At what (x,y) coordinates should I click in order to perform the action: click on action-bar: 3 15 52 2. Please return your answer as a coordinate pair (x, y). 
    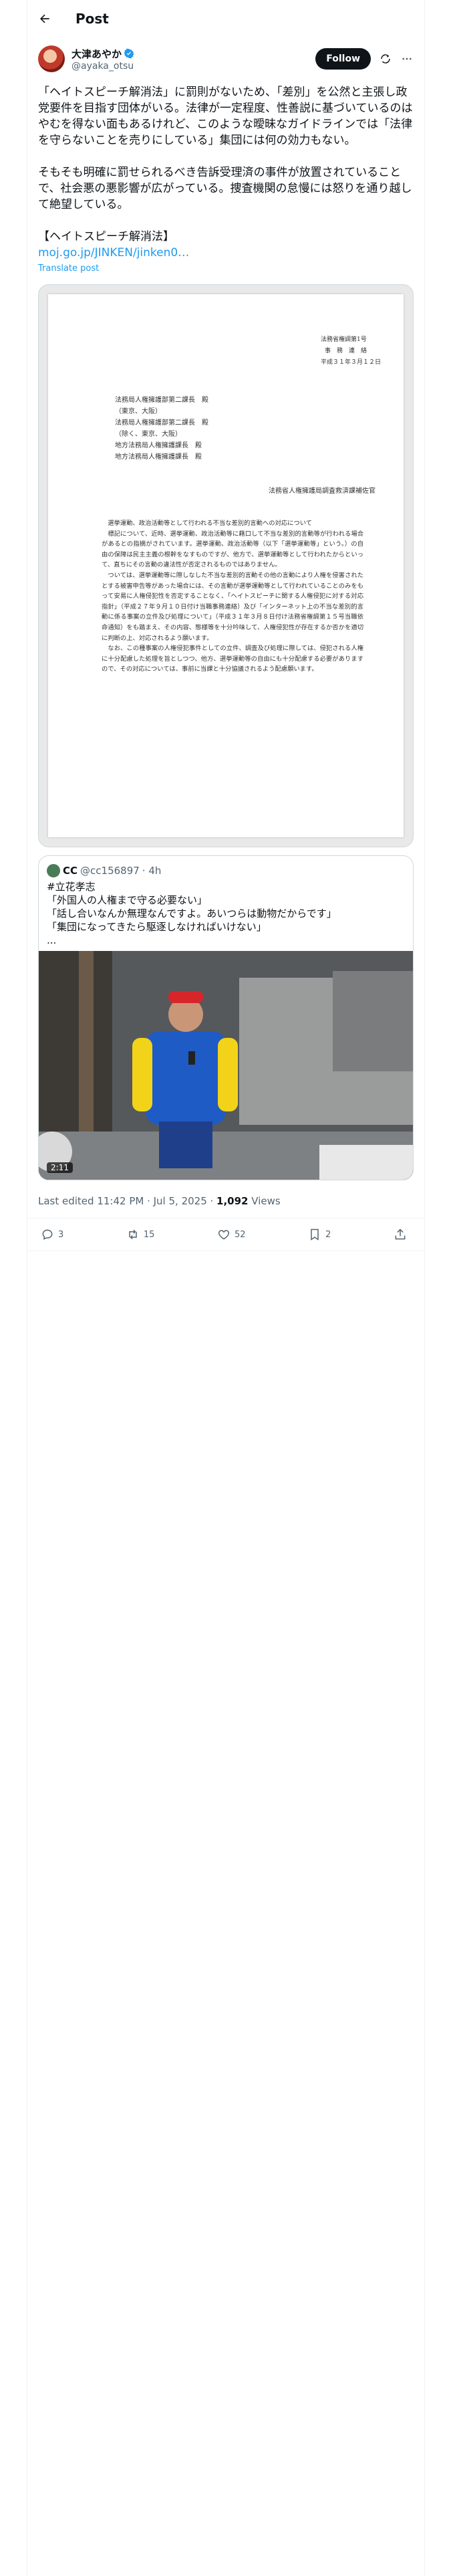
    Looking at the image, I should click on (225, 1234).